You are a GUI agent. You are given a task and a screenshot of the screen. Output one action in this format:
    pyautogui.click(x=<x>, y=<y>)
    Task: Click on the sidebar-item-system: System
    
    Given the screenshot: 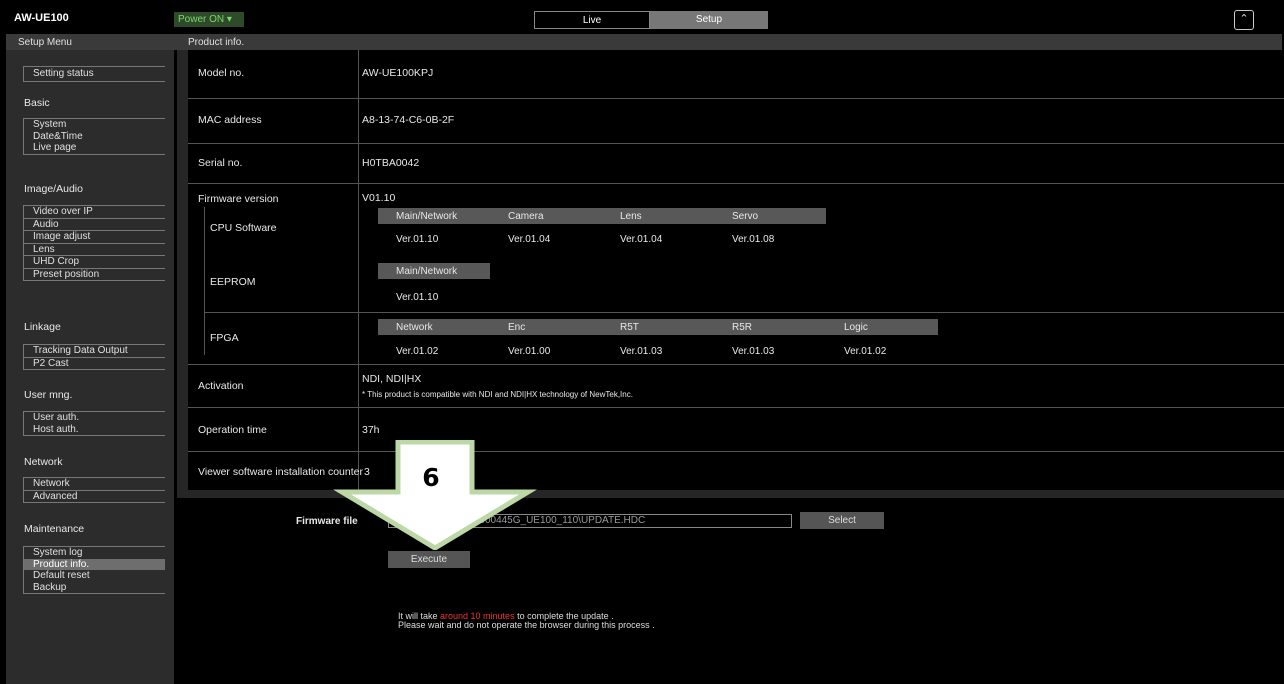 What is the action you would take?
    pyautogui.click(x=94, y=125)
    